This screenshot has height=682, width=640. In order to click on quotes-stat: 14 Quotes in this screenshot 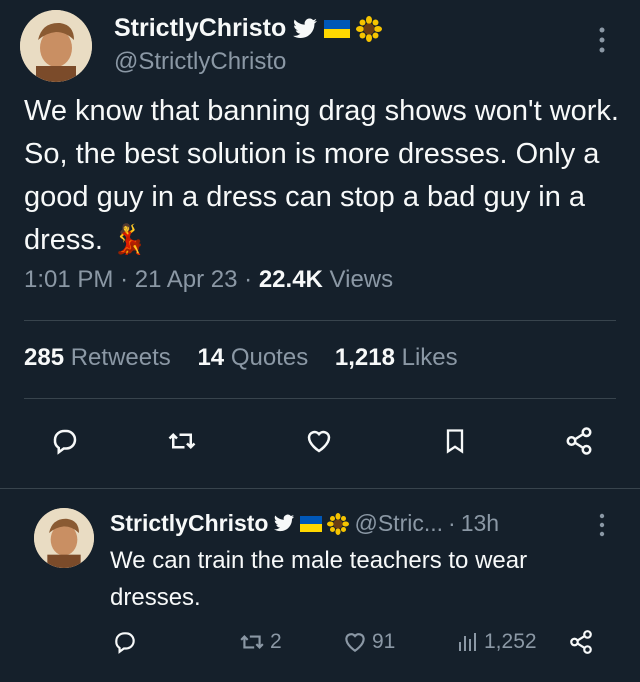, I will do `click(252, 357)`.